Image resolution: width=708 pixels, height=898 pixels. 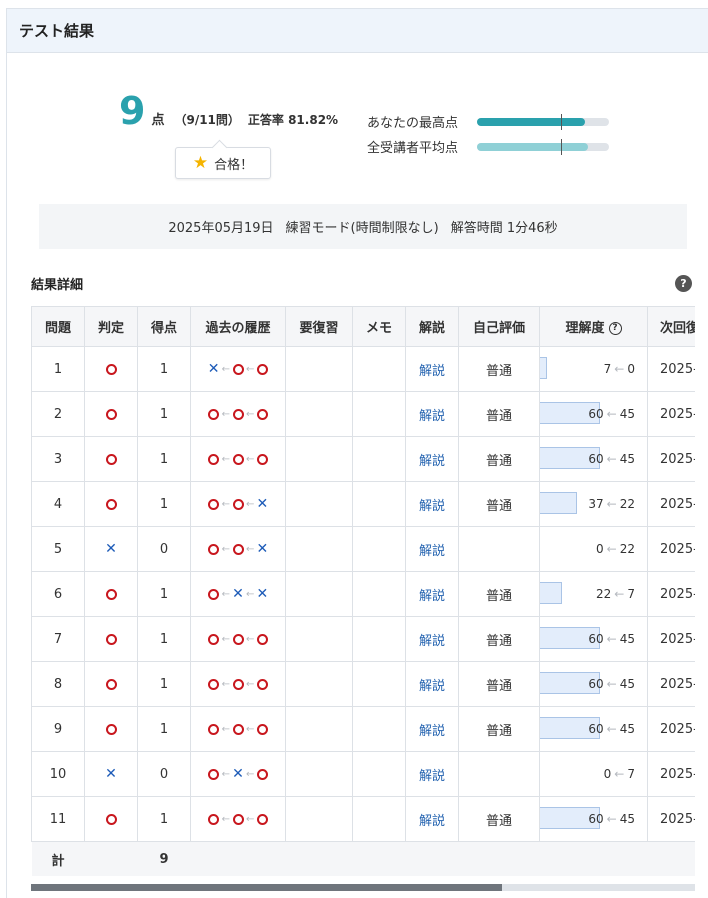 I want to click on total-empty, so click(x=111, y=858).